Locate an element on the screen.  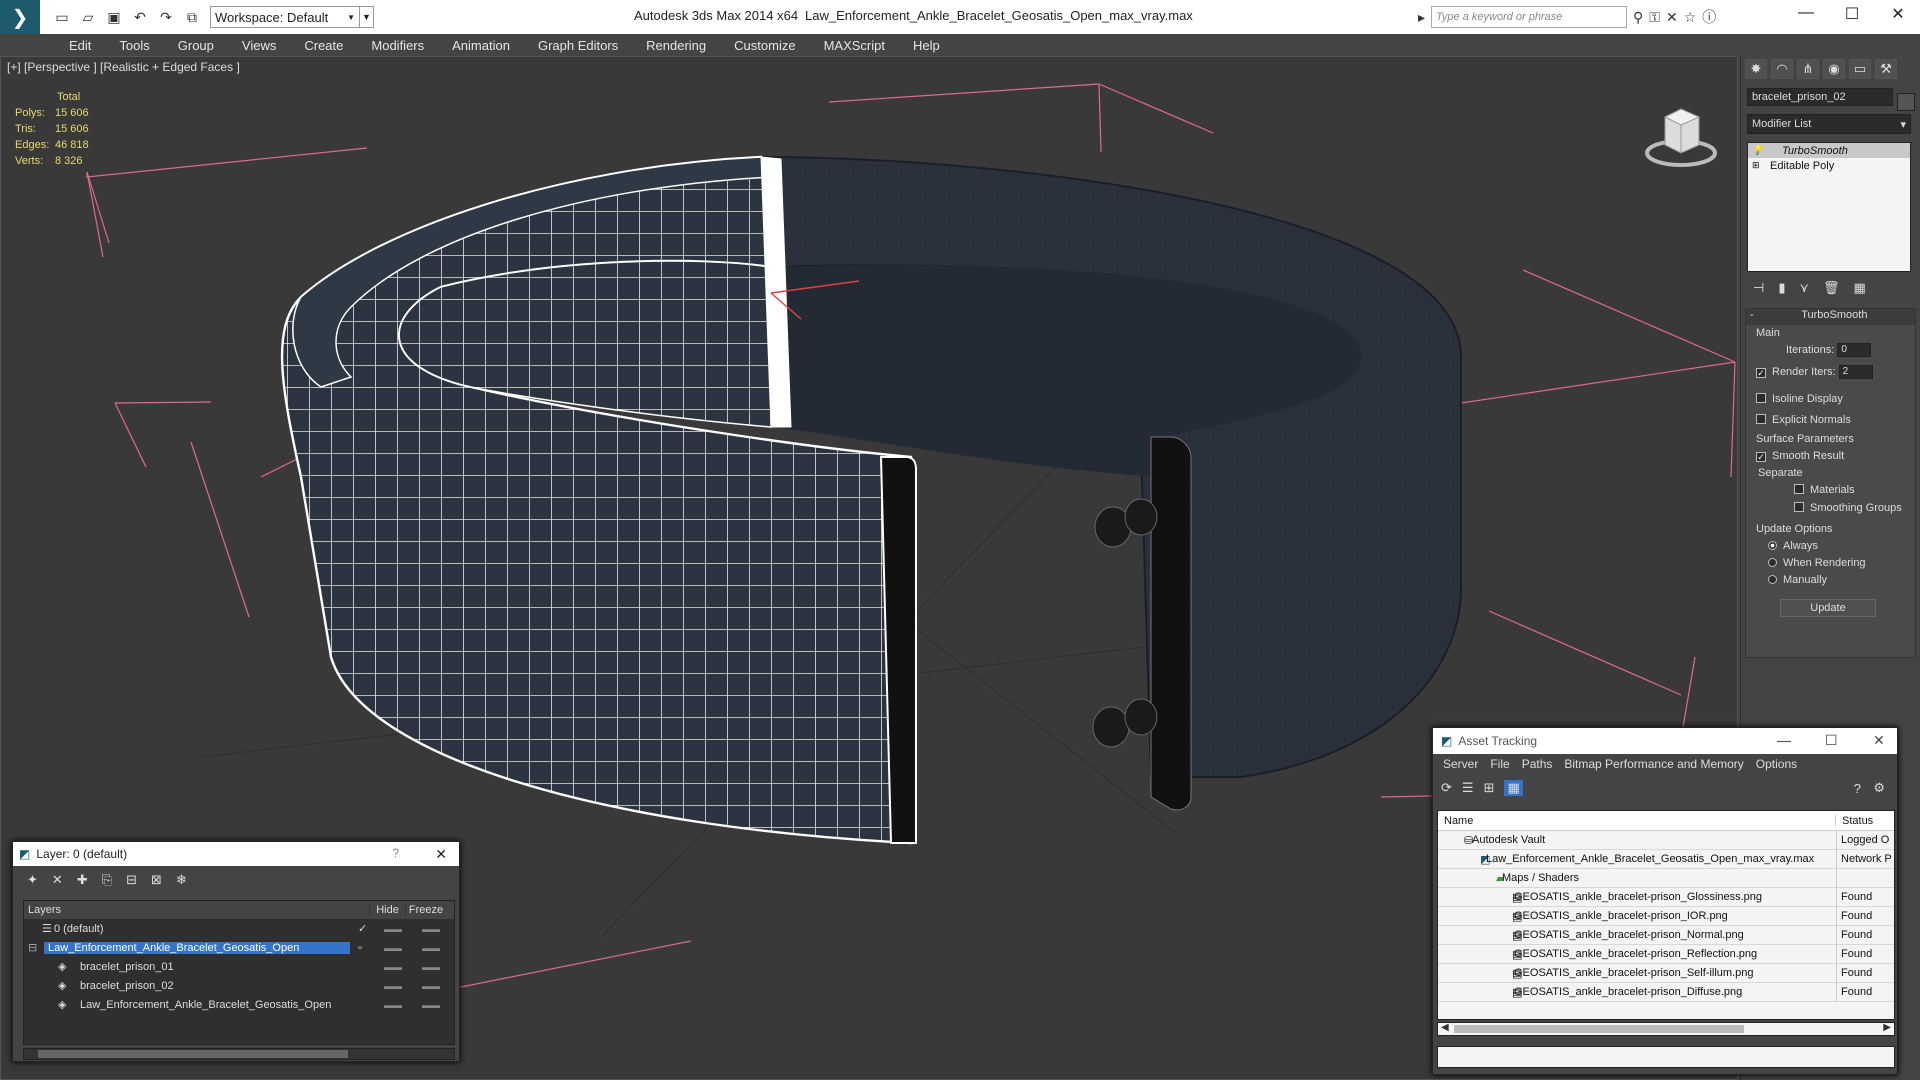
favorites-star-icon: ☆ is located at coordinates (1690, 17).